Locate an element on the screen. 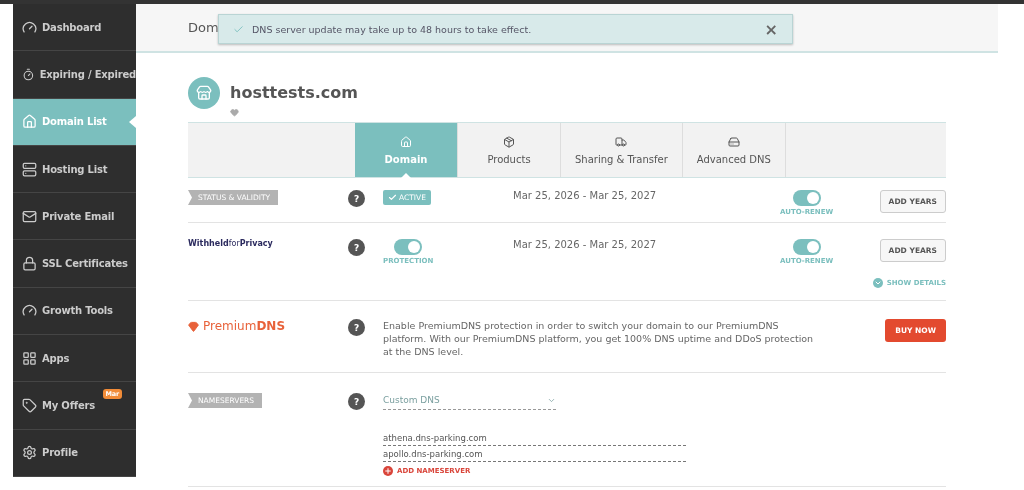  privacy-logo: WithheldforPrivacy is located at coordinates (231, 243).